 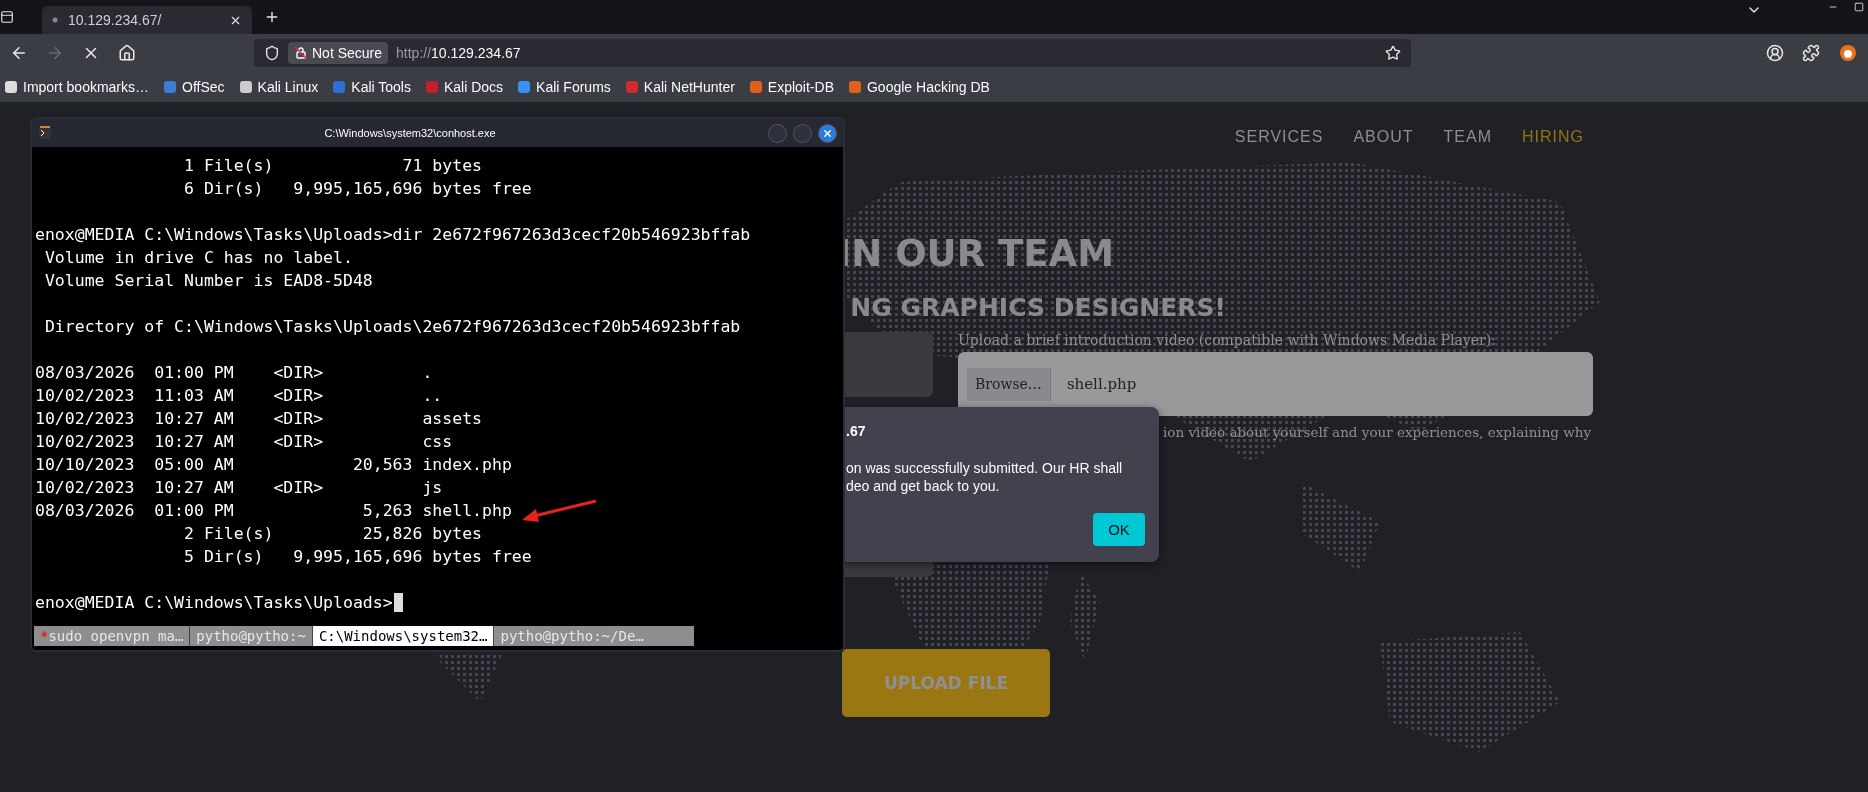 I want to click on lock-icon, so click(x=301, y=53).